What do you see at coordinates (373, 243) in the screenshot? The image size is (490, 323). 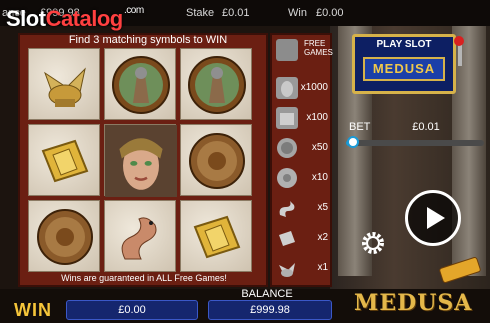 I see `settings-gear-icon` at bounding box center [373, 243].